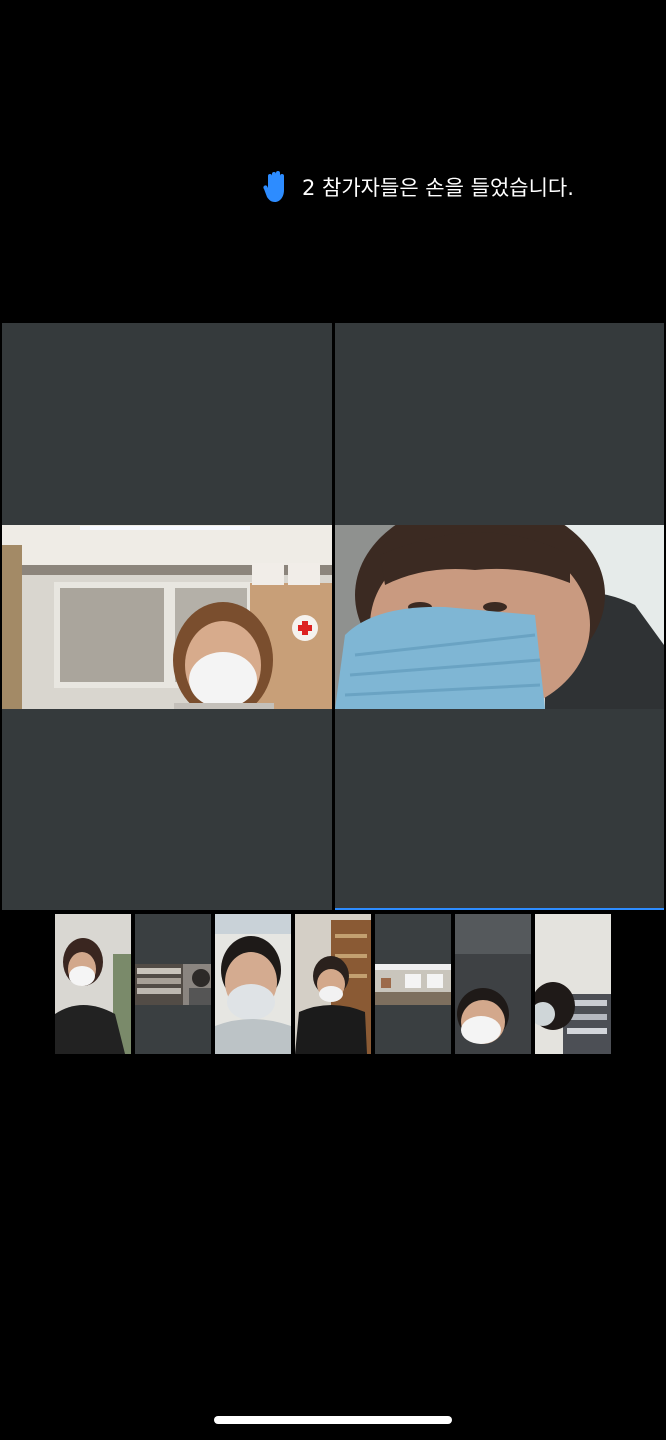 This screenshot has height=1440, width=666. What do you see at coordinates (333, 1420) in the screenshot?
I see `home-indicator` at bounding box center [333, 1420].